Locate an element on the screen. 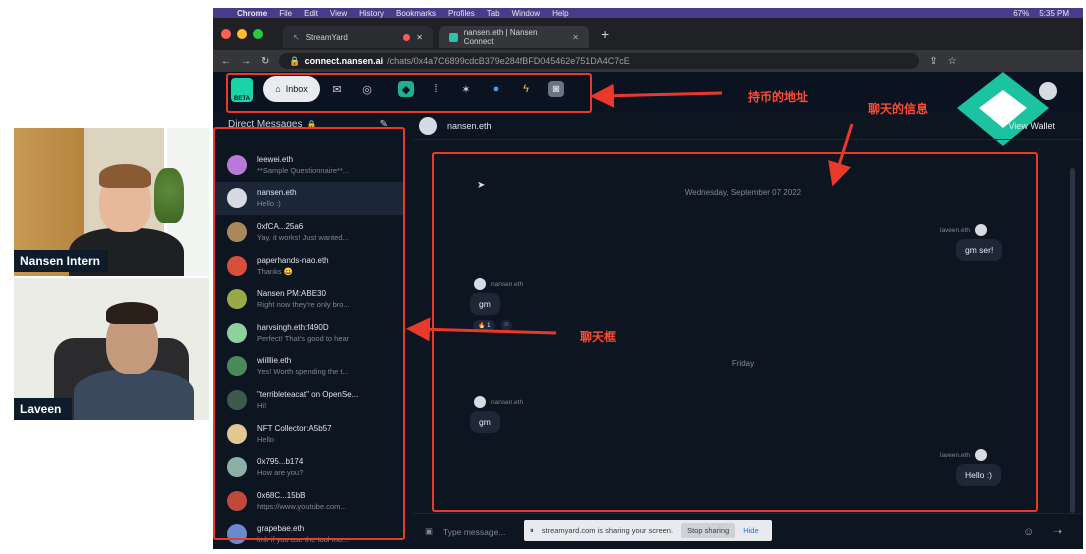 Image resolution: width=1086 pixels, height=554 pixels. arrow-to-chat-list is located at coordinates (481, 329).